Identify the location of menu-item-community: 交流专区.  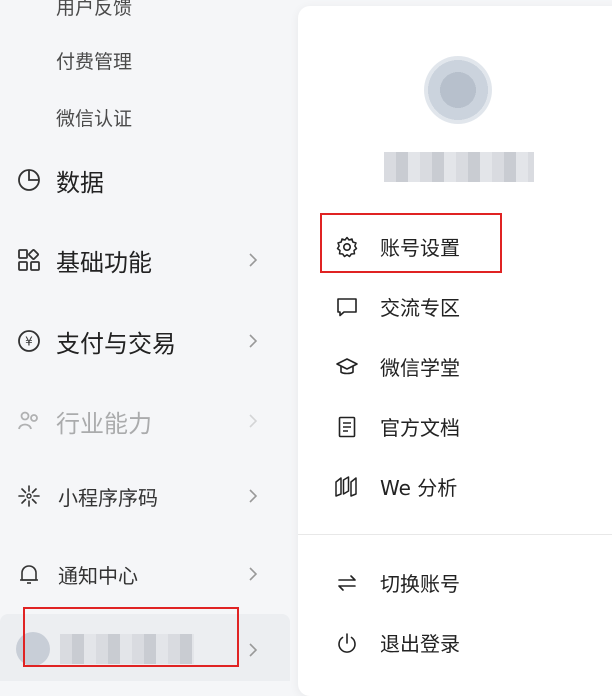
(397, 306).